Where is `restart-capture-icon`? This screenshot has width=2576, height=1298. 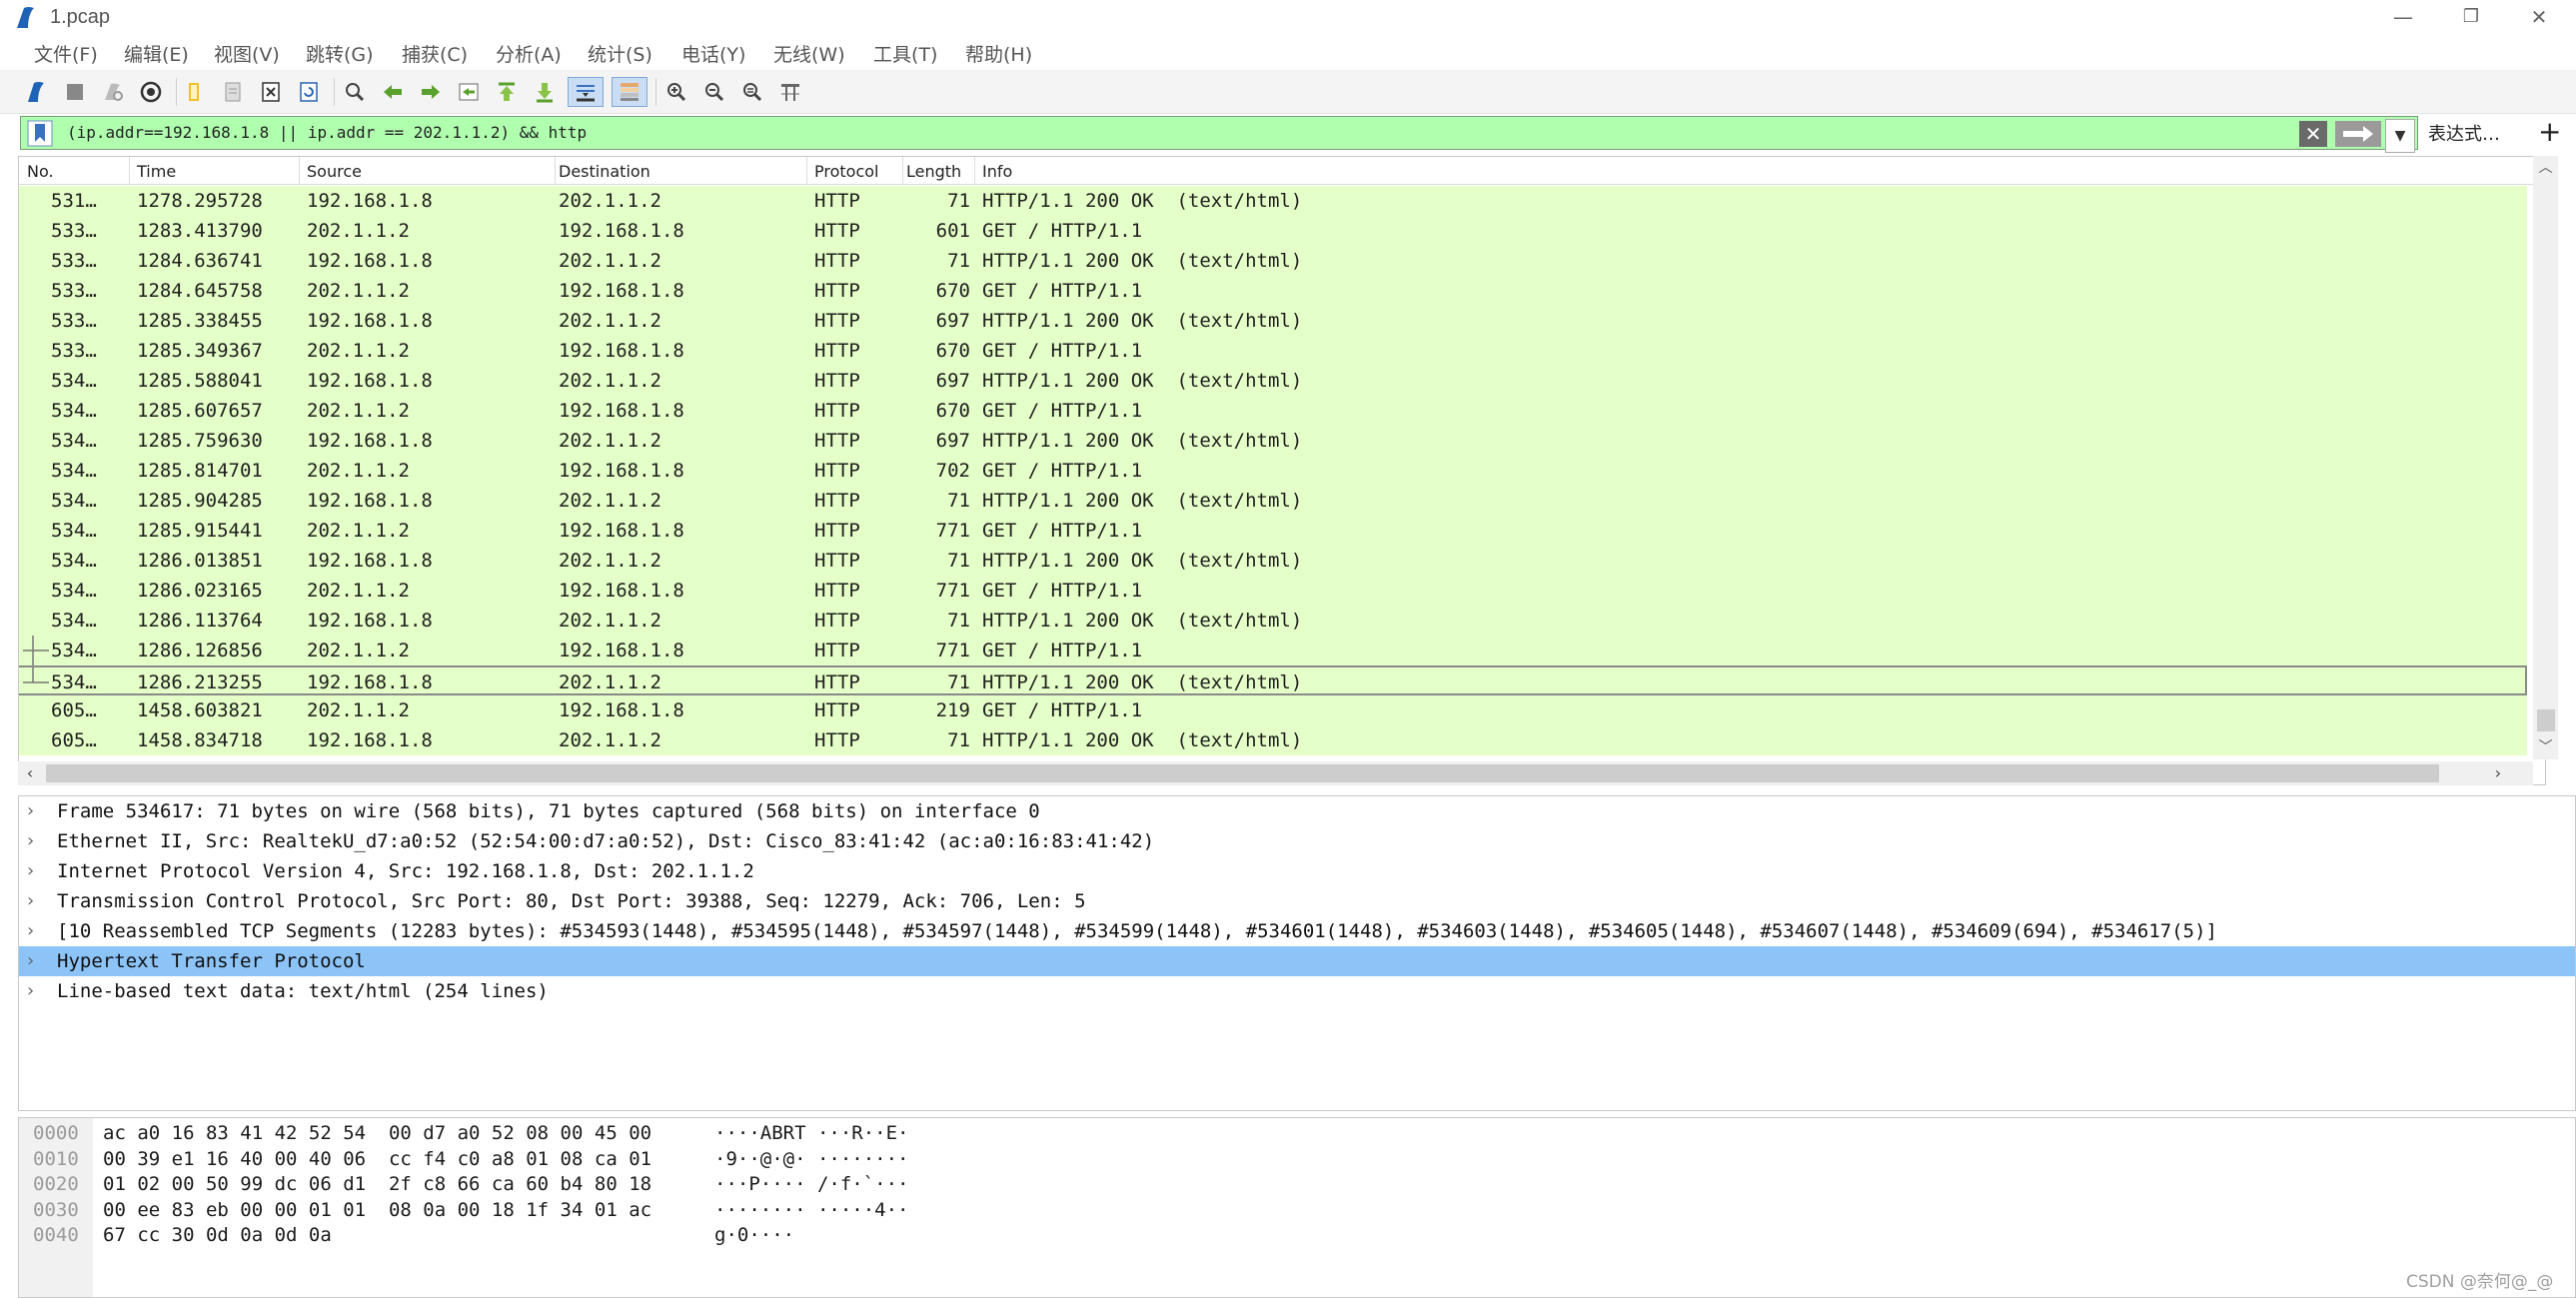 restart-capture-icon is located at coordinates (113, 92).